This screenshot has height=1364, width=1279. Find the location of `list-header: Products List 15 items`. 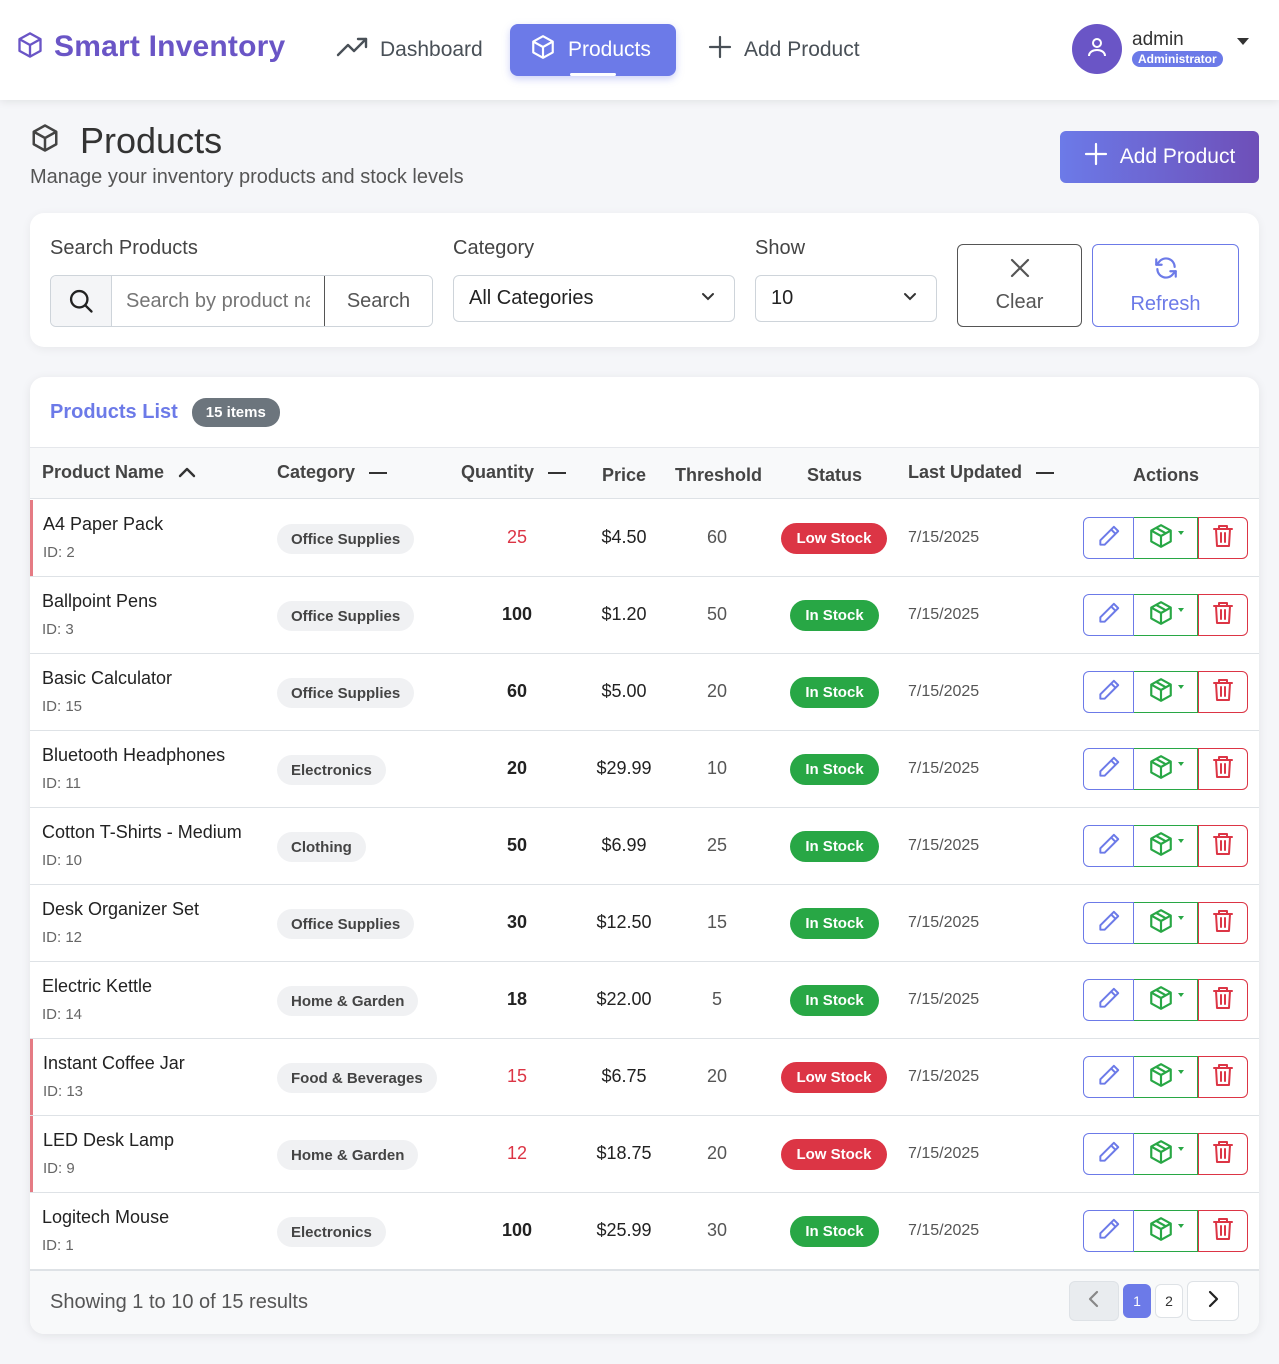

list-header: Products List 15 items is located at coordinates (165, 412).